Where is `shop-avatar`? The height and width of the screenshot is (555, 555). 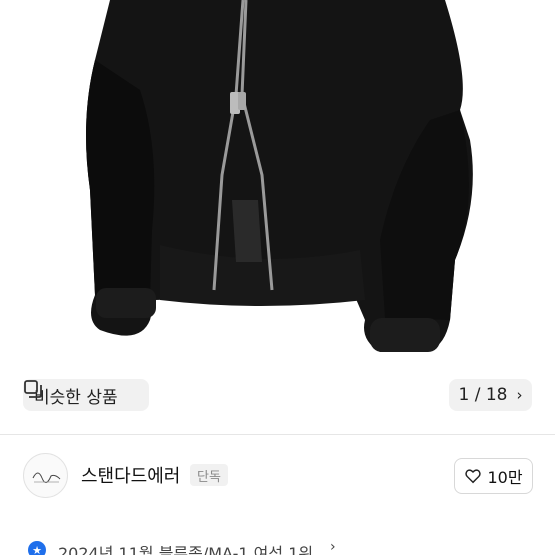
shop-avatar is located at coordinates (45, 475).